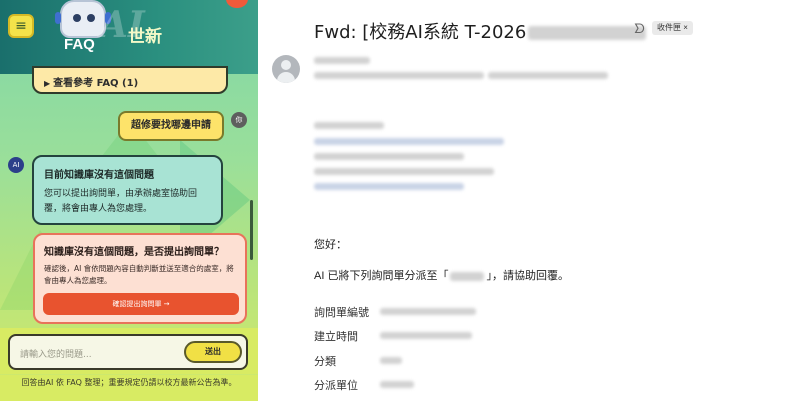 This screenshot has height=401, width=810. What do you see at coordinates (139, 274) in the screenshot?
I see `confirm-body: 確認後，AI 會依問題內容自動判斷並送至適合的處室，將會由專人為您處理。` at bounding box center [139, 274].